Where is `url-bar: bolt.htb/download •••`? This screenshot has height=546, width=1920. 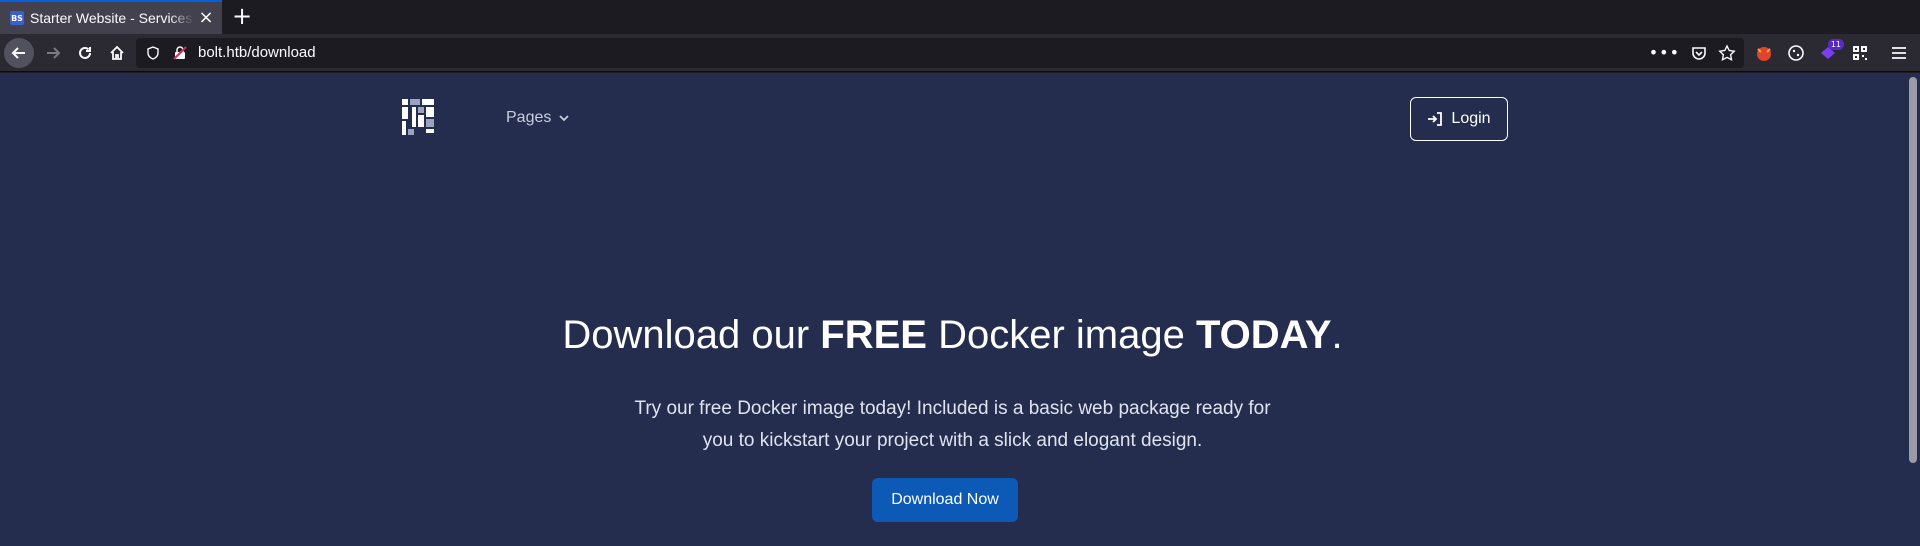
url-bar: bolt.htb/download ••• is located at coordinates (940, 53).